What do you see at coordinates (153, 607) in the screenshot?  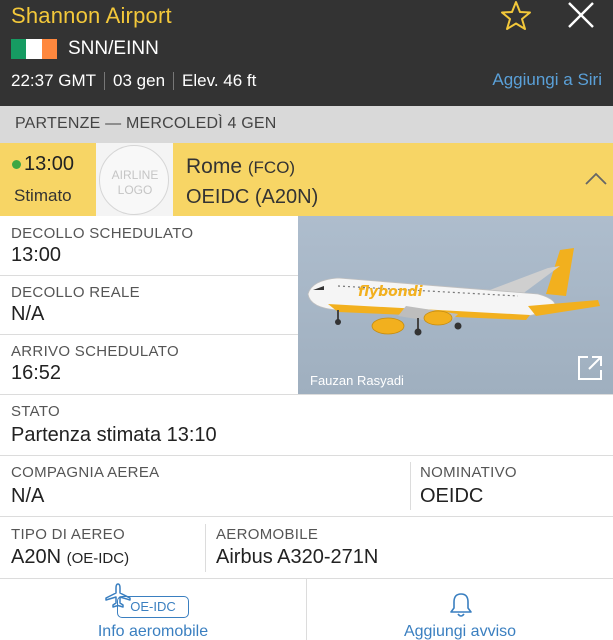 I see `registration-badge: OE-IDC` at bounding box center [153, 607].